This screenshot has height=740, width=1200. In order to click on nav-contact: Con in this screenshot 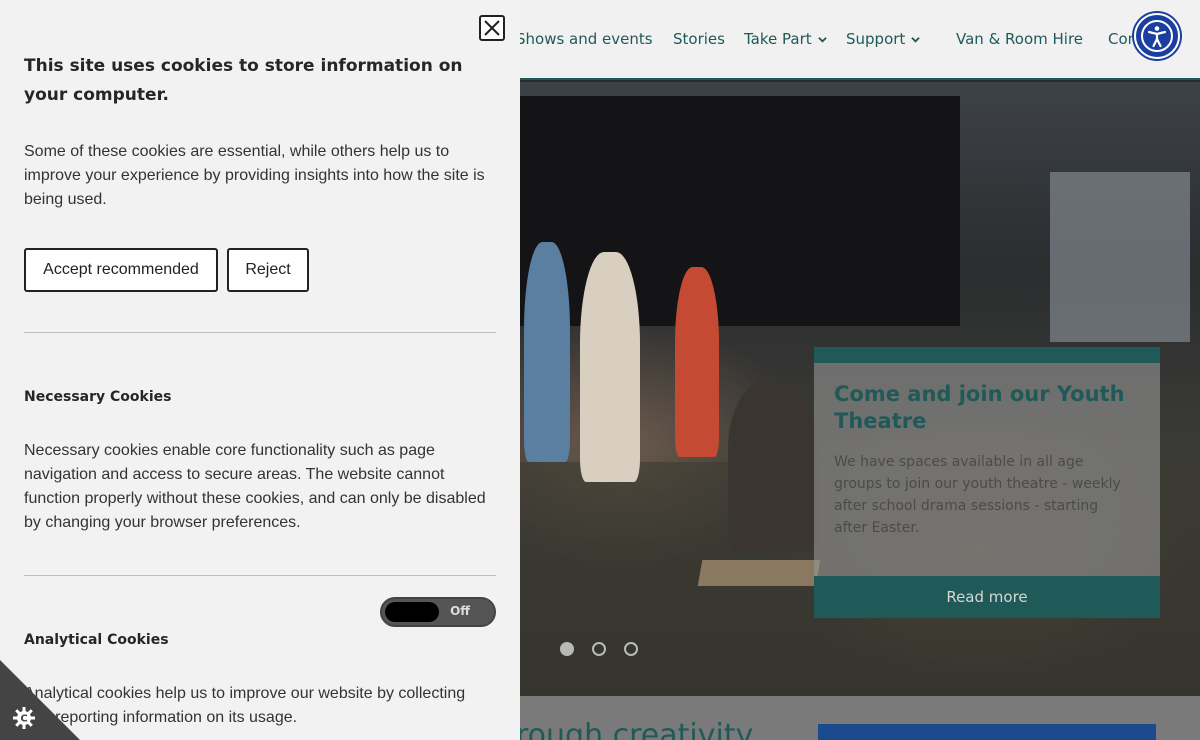, I will do `click(1122, 39)`.